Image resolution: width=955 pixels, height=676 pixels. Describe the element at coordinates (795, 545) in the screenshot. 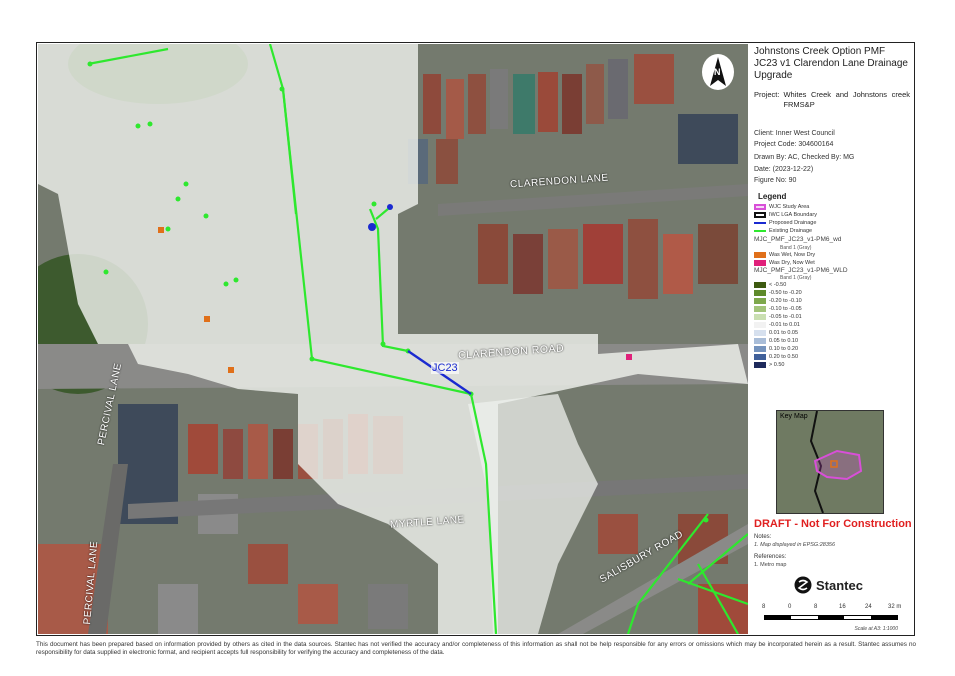

I see `notes-item: 1. Map displayed in EPSG:28356` at that location.